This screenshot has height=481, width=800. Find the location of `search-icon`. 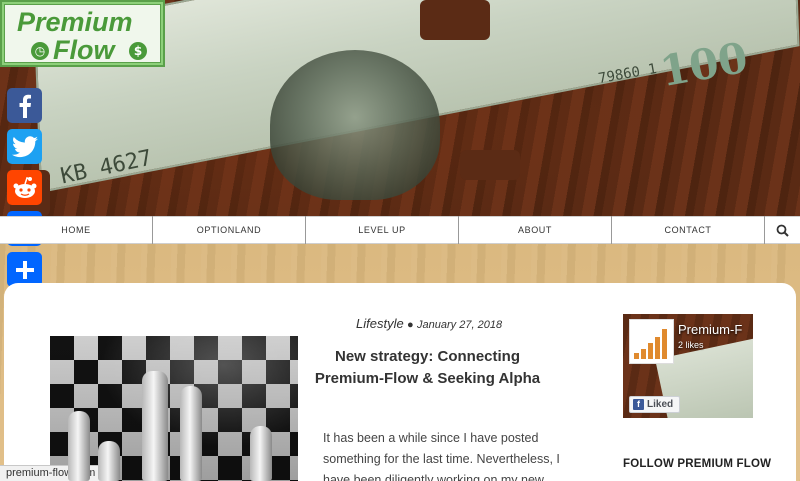

search-icon is located at coordinates (782, 230).